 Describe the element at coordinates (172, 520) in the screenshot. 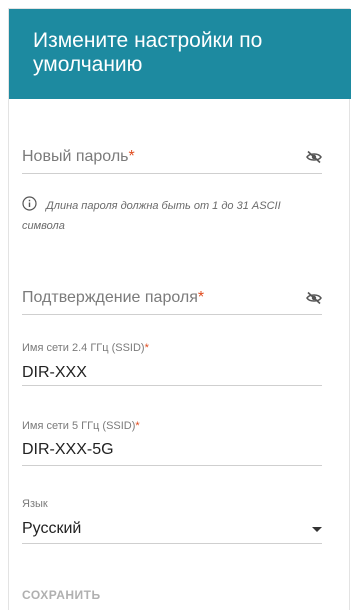

I see `language-select: Язык Русский` at that location.